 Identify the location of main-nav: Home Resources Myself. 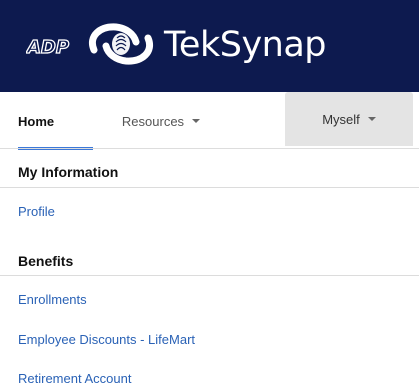
(209, 121).